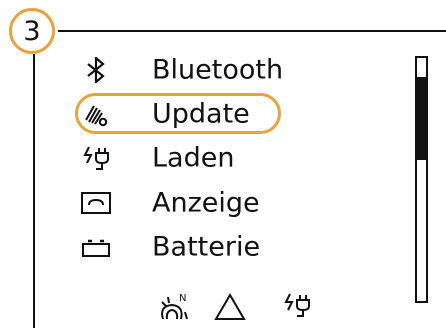 The image size is (446, 328). I want to click on frame-left-line, so click(34, 191).